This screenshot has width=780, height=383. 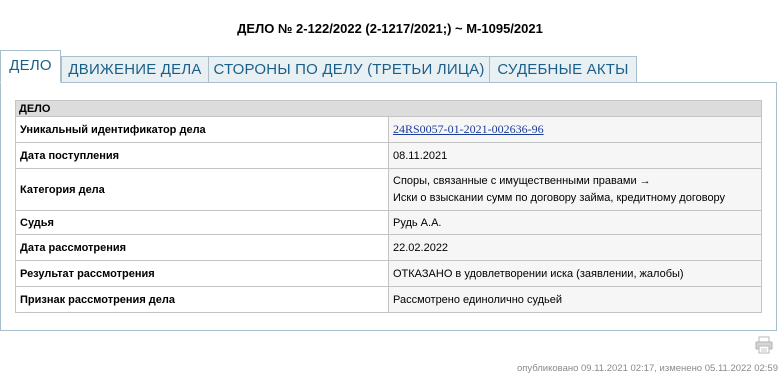 What do you see at coordinates (575, 299) in the screenshot?
I see `row-value-review-type: Рассмотрено единолично судьей` at bounding box center [575, 299].